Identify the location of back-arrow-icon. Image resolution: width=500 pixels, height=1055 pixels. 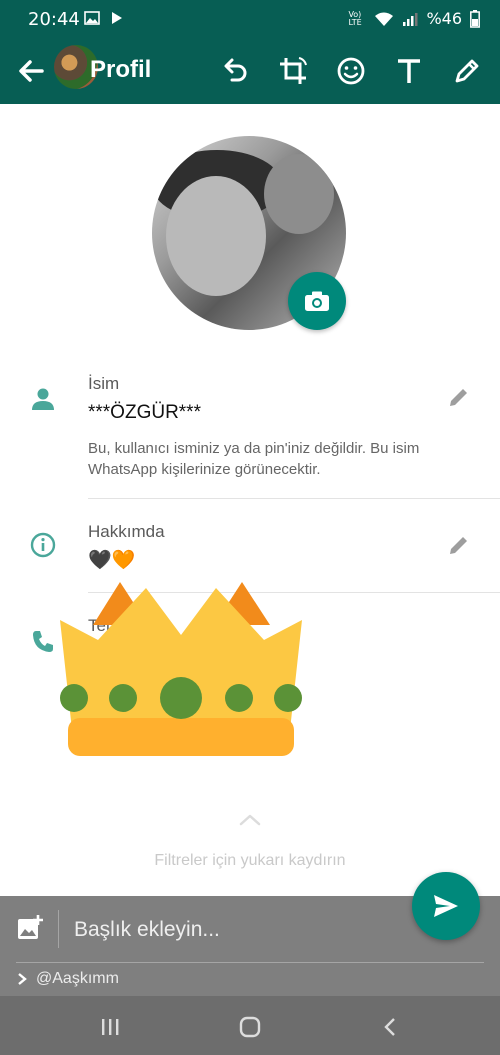
(31, 71).